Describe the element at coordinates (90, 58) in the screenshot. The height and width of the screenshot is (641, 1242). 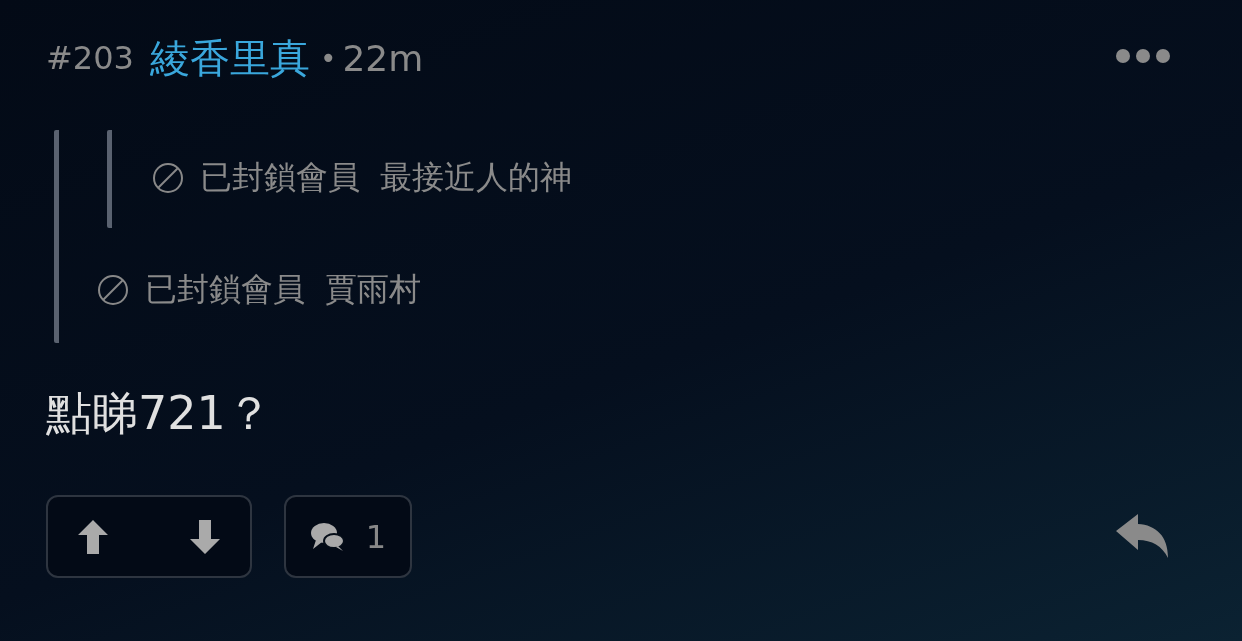
I see `post-number: #203` at that location.